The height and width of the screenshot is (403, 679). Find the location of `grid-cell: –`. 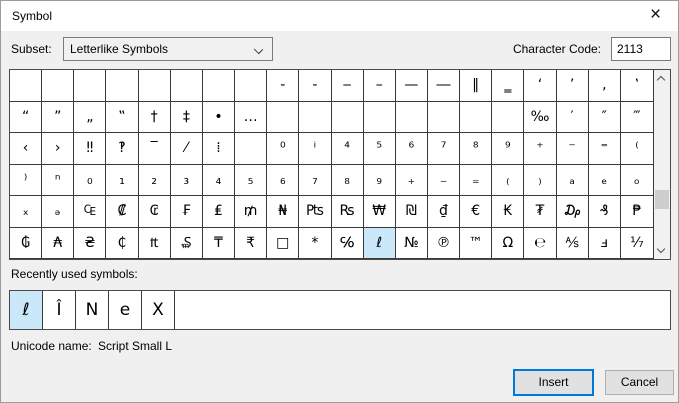

grid-cell: – is located at coordinates (379, 86).